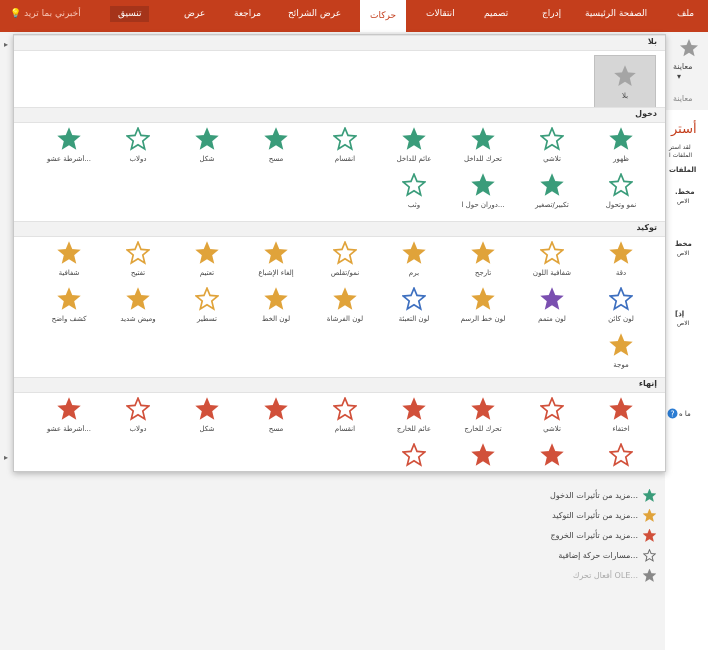  Describe the element at coordinates (440, 14) in the screenshot. I see `tab-transitions: انتقالات` at that location.